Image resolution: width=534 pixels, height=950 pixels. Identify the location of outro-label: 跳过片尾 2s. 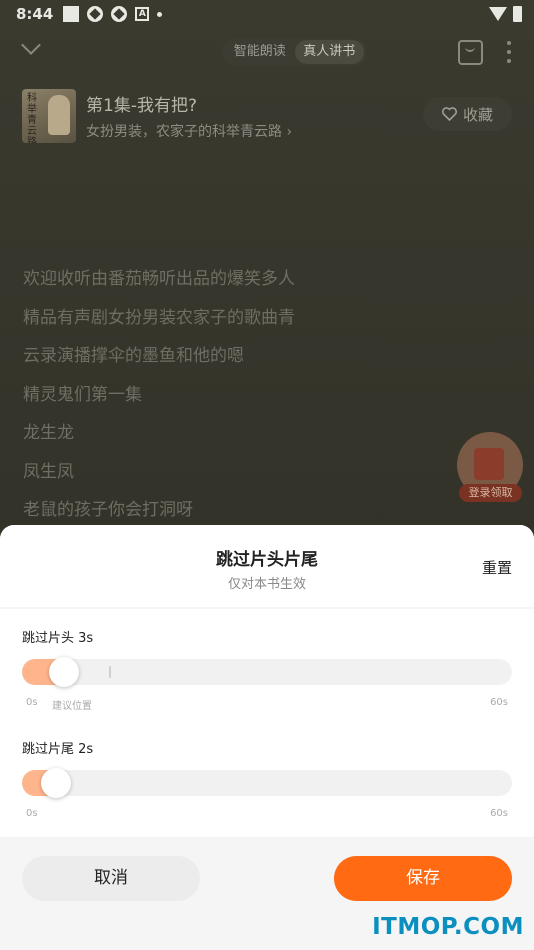
(58, 749).